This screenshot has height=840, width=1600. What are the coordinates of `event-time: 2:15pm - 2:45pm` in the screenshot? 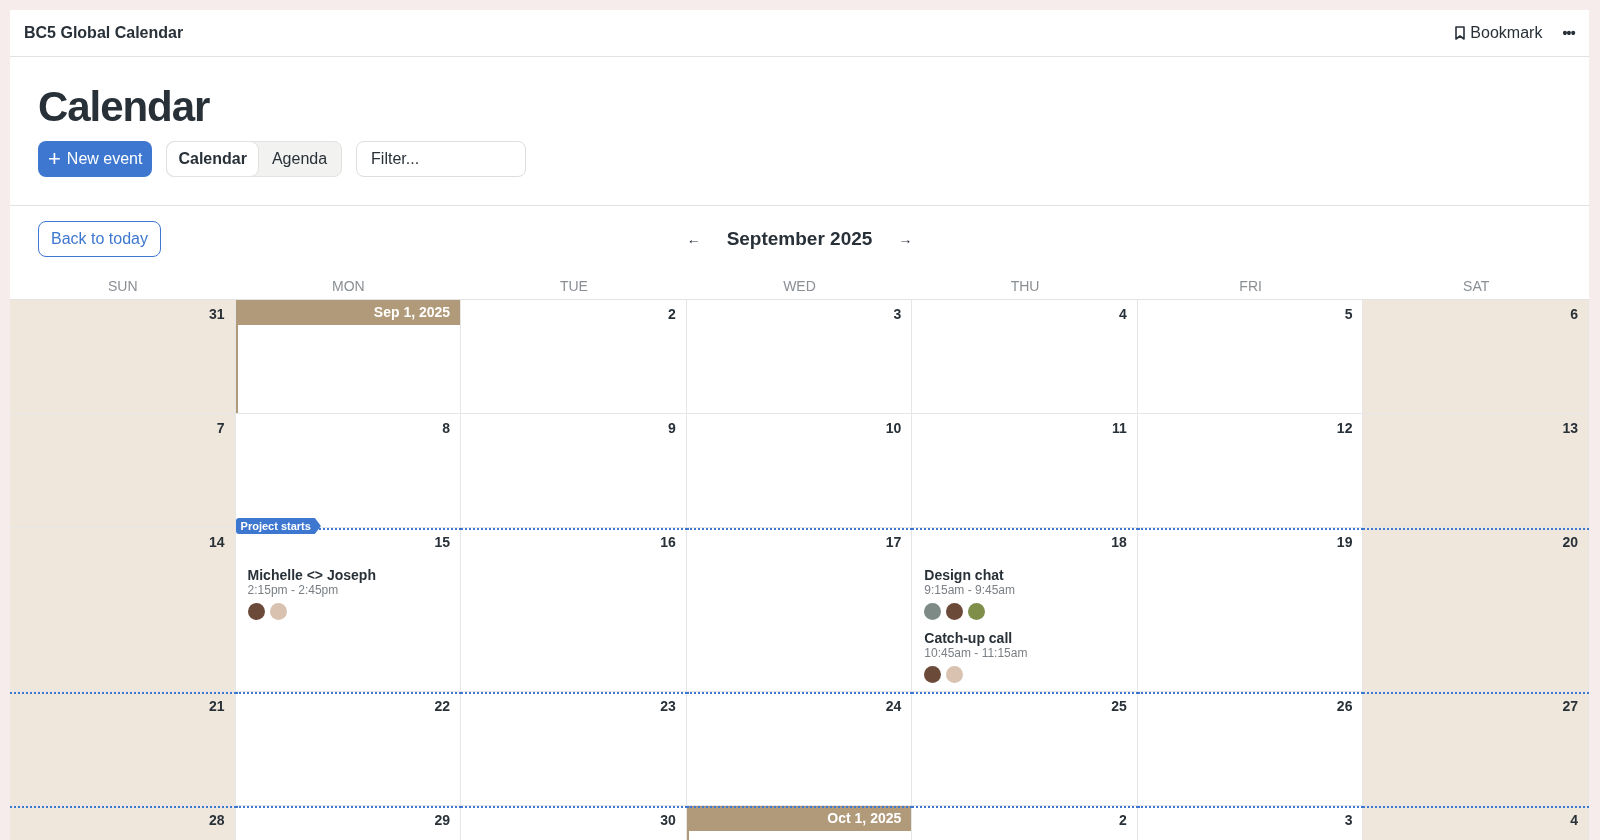 It's located at (293, 590).